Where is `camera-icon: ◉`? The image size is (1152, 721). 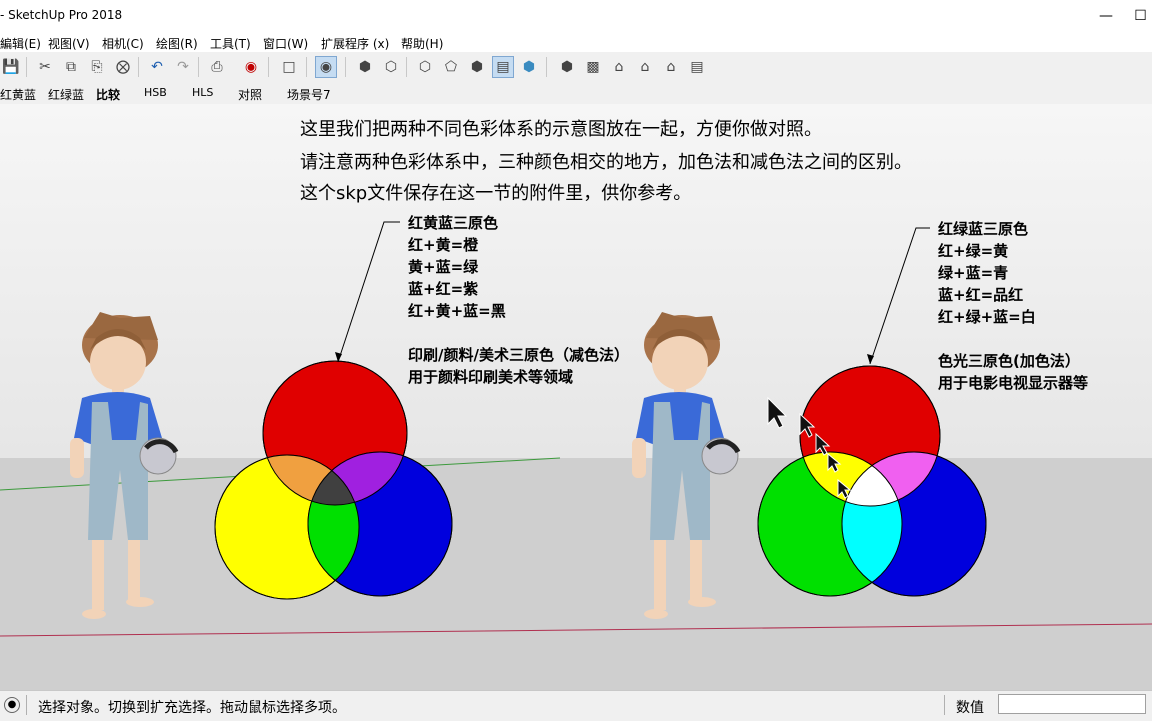 camera-icon: ◉ is located at coordinates (326, 67).